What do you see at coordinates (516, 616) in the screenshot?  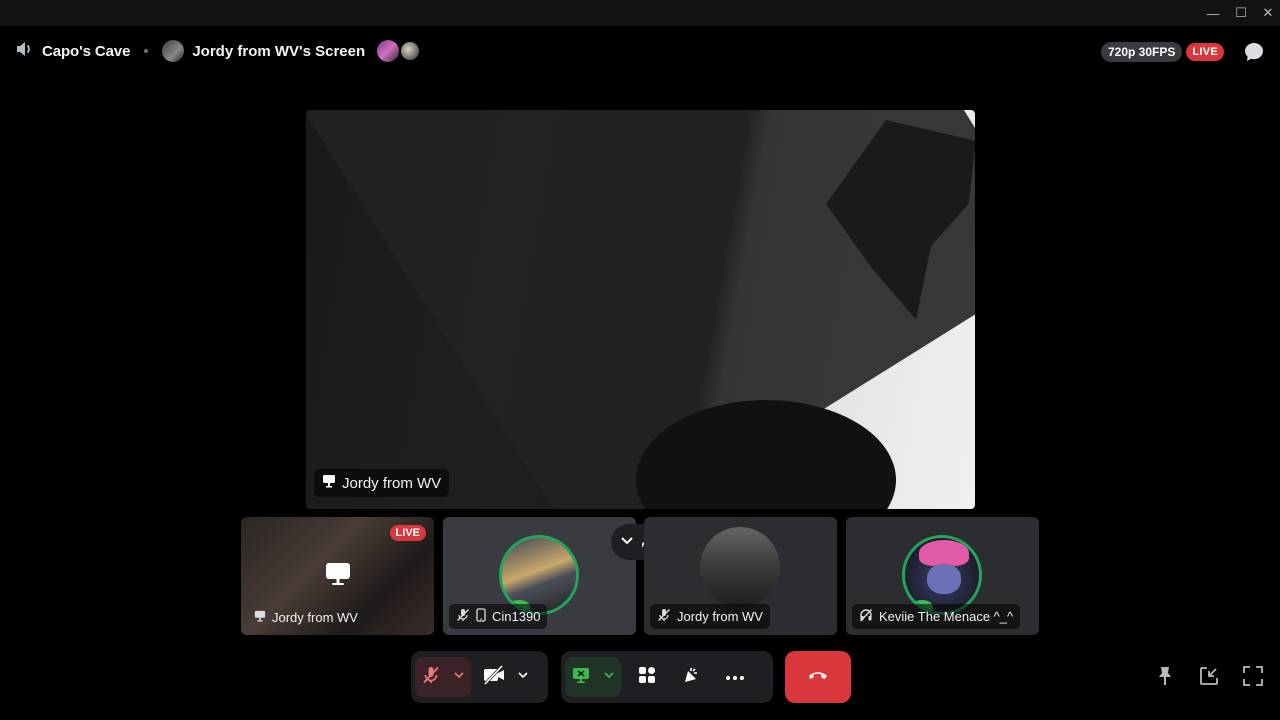 I see `participant-name: Cin1390` at bounding box center [516, 616].